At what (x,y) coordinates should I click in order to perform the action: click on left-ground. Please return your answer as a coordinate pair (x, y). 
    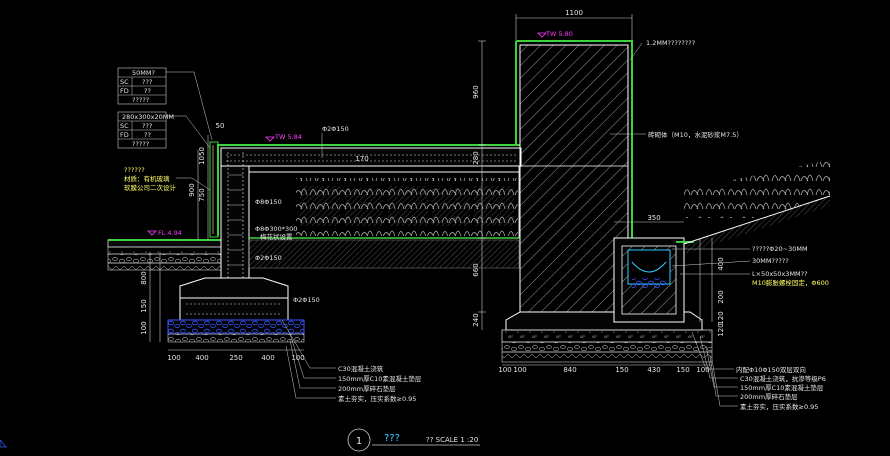
    Looking at the image, I should click on (164, 255).